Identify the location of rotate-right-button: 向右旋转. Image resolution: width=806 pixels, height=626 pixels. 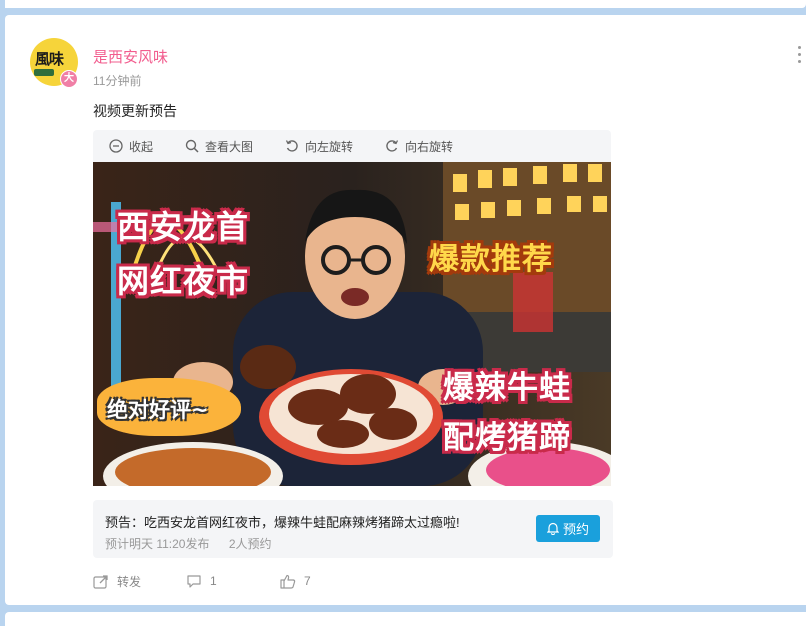
(419, 146).